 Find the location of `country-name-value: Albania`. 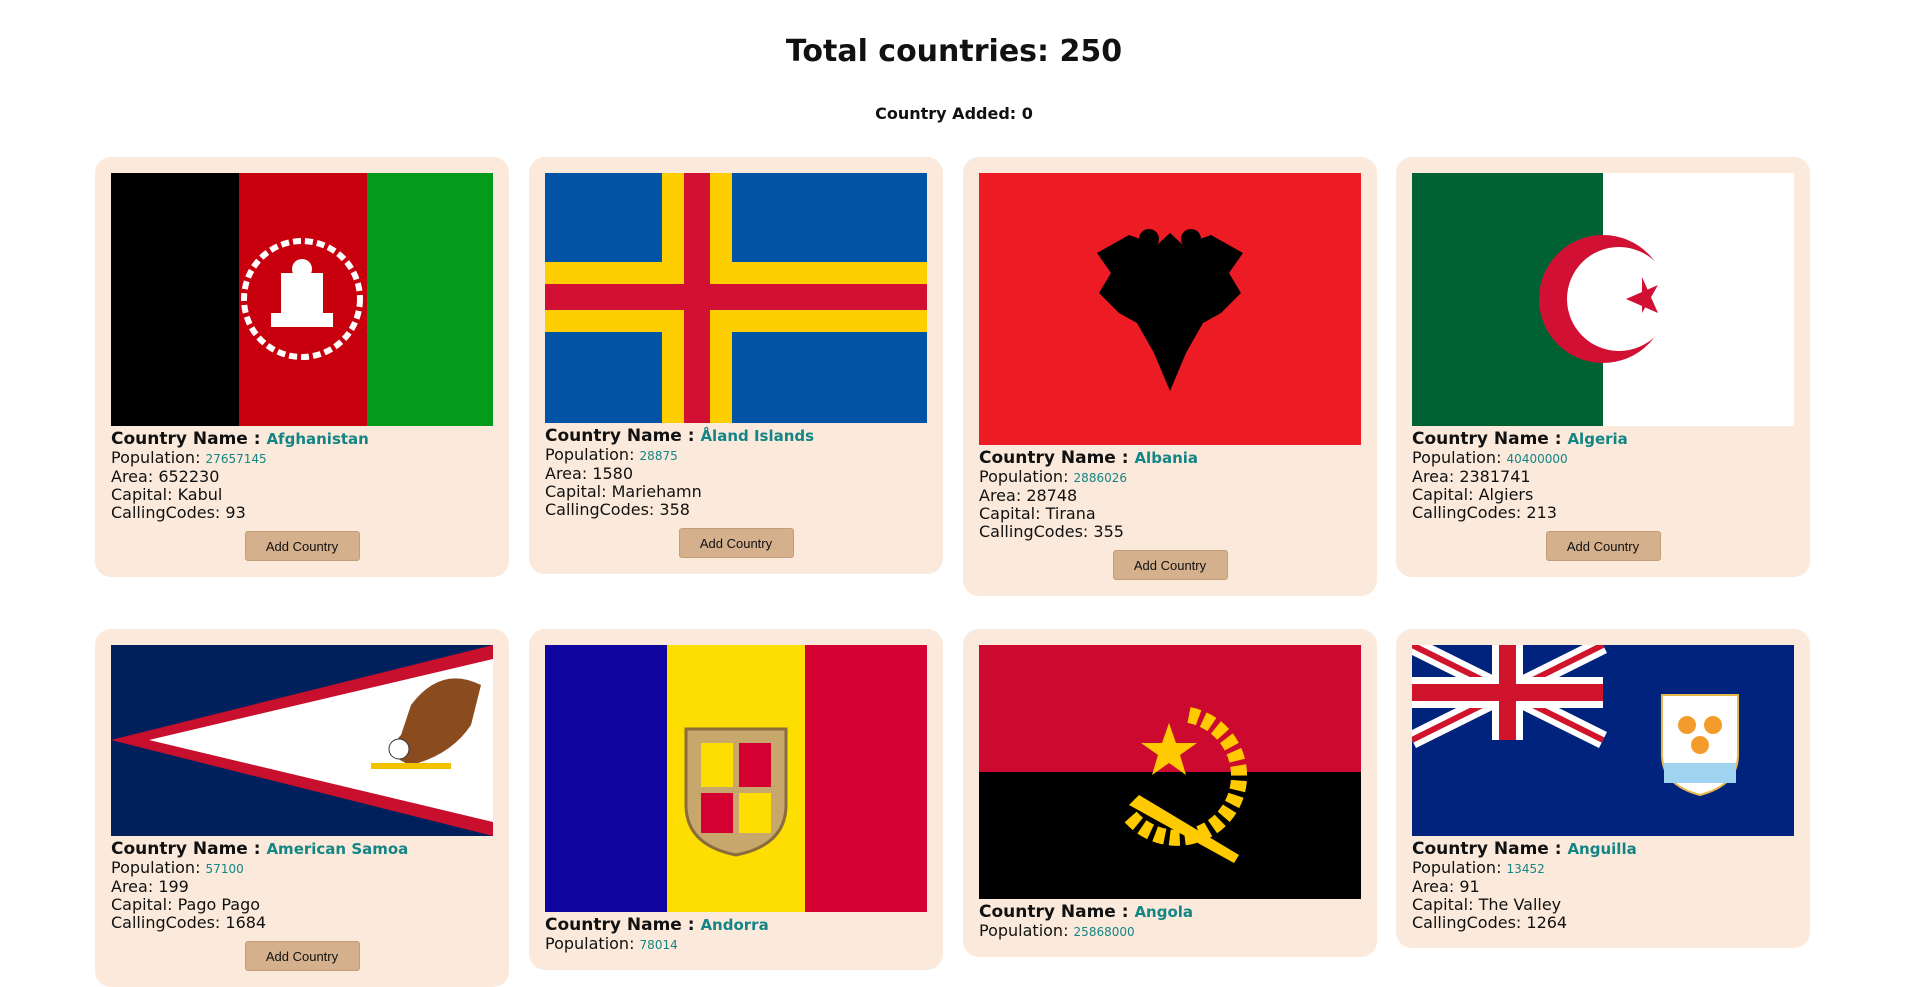

country-name-value: Albania is located at coordinates (1166, 458).